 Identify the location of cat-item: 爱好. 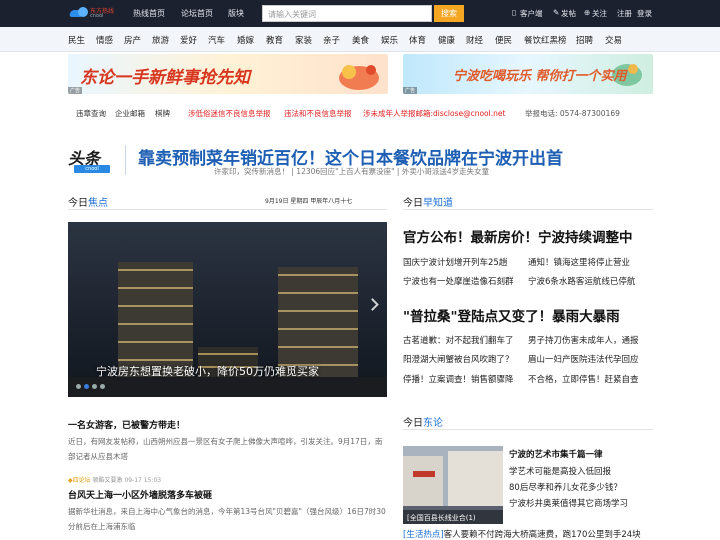
(188, 40).